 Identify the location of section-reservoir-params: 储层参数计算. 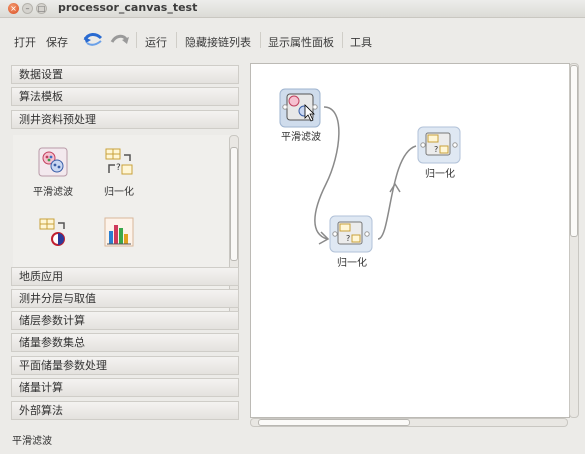
(125, 320).